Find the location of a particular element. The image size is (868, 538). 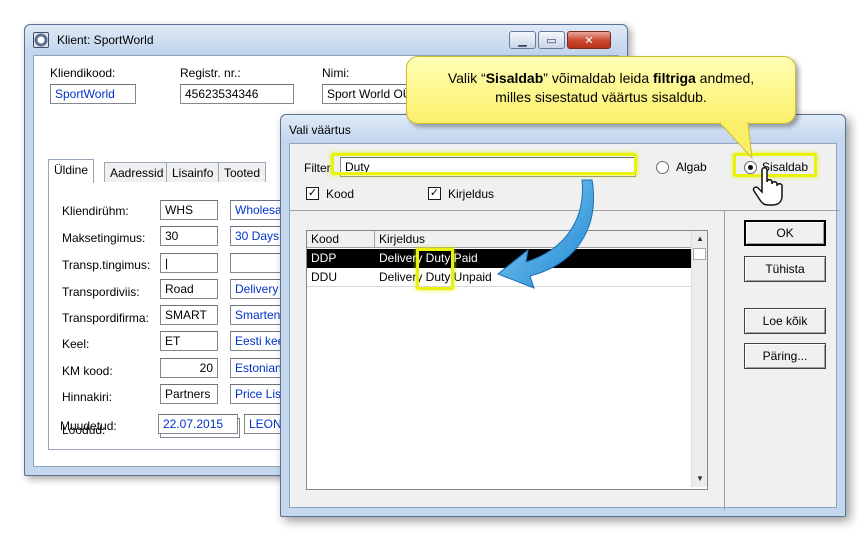

client-code-field: SportWorld is located at coordinates (93, 94).